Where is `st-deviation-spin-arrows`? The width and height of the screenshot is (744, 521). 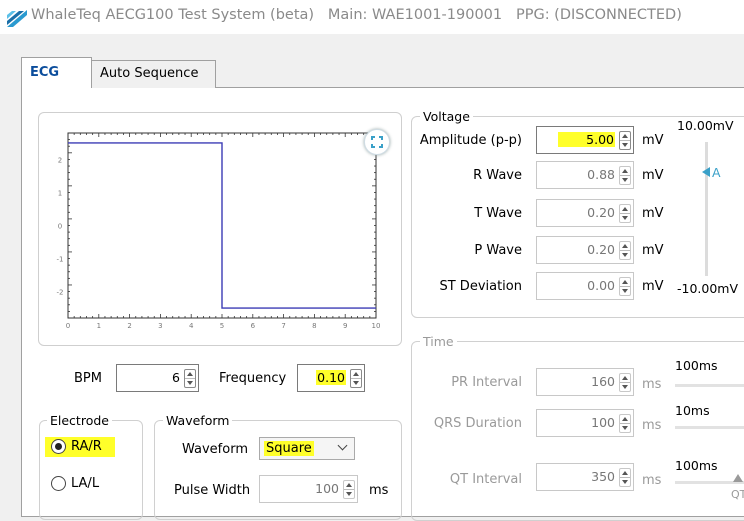
st-deviation-spin-arrows is located at coordinates (625, 286).